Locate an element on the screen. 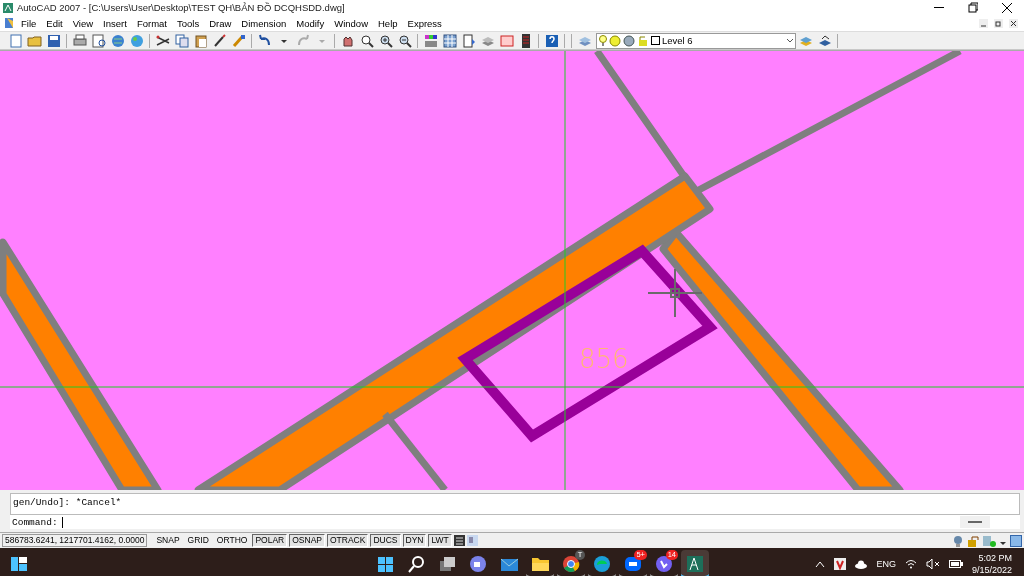  save-icon is located at coordinates (53, 40).